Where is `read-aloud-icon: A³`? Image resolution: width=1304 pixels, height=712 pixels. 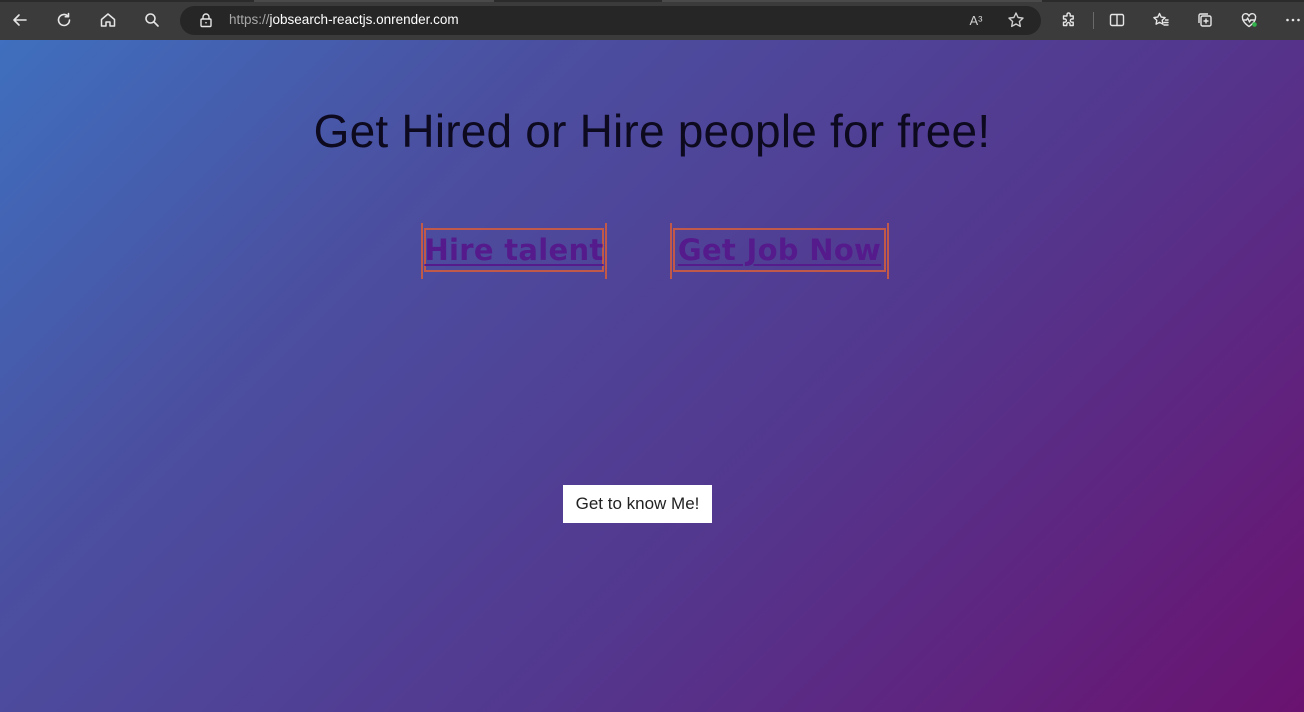 read-aloud-icon: A³ is located at coordinates (976, 20).